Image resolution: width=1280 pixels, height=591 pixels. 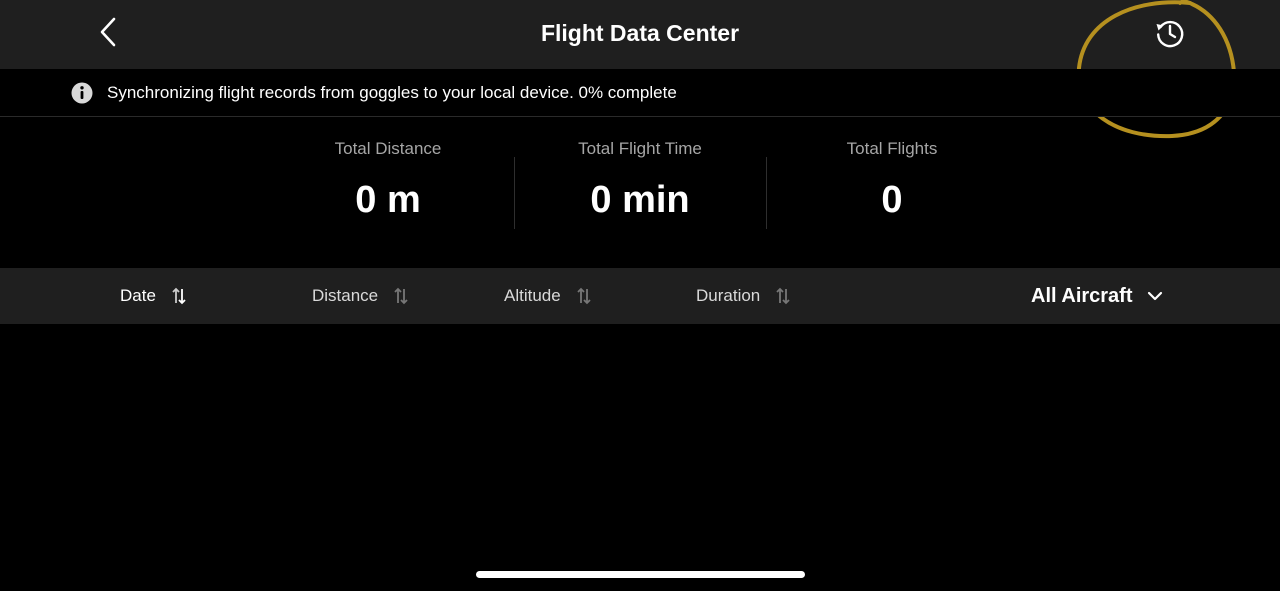 What do you see at coordinates (82, 93) in the screenshot?
I see `info-icon` at bounding box center [82, 93].